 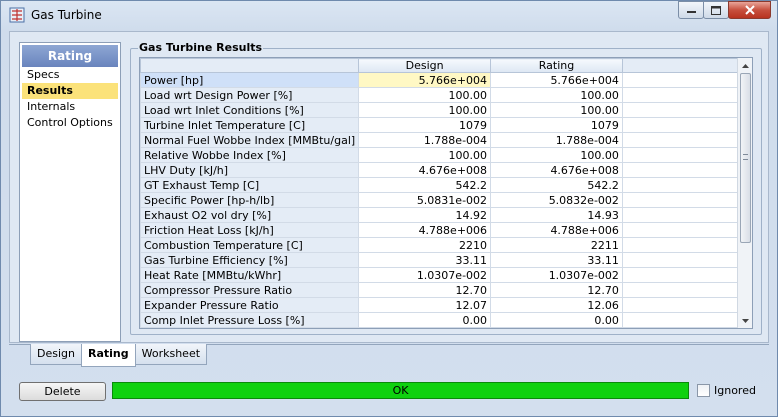 What do you see at coordinates (425, 230) in the screenshot?
I see `design-value-cell: 4.788e+006` at bounding box center [425, 230].